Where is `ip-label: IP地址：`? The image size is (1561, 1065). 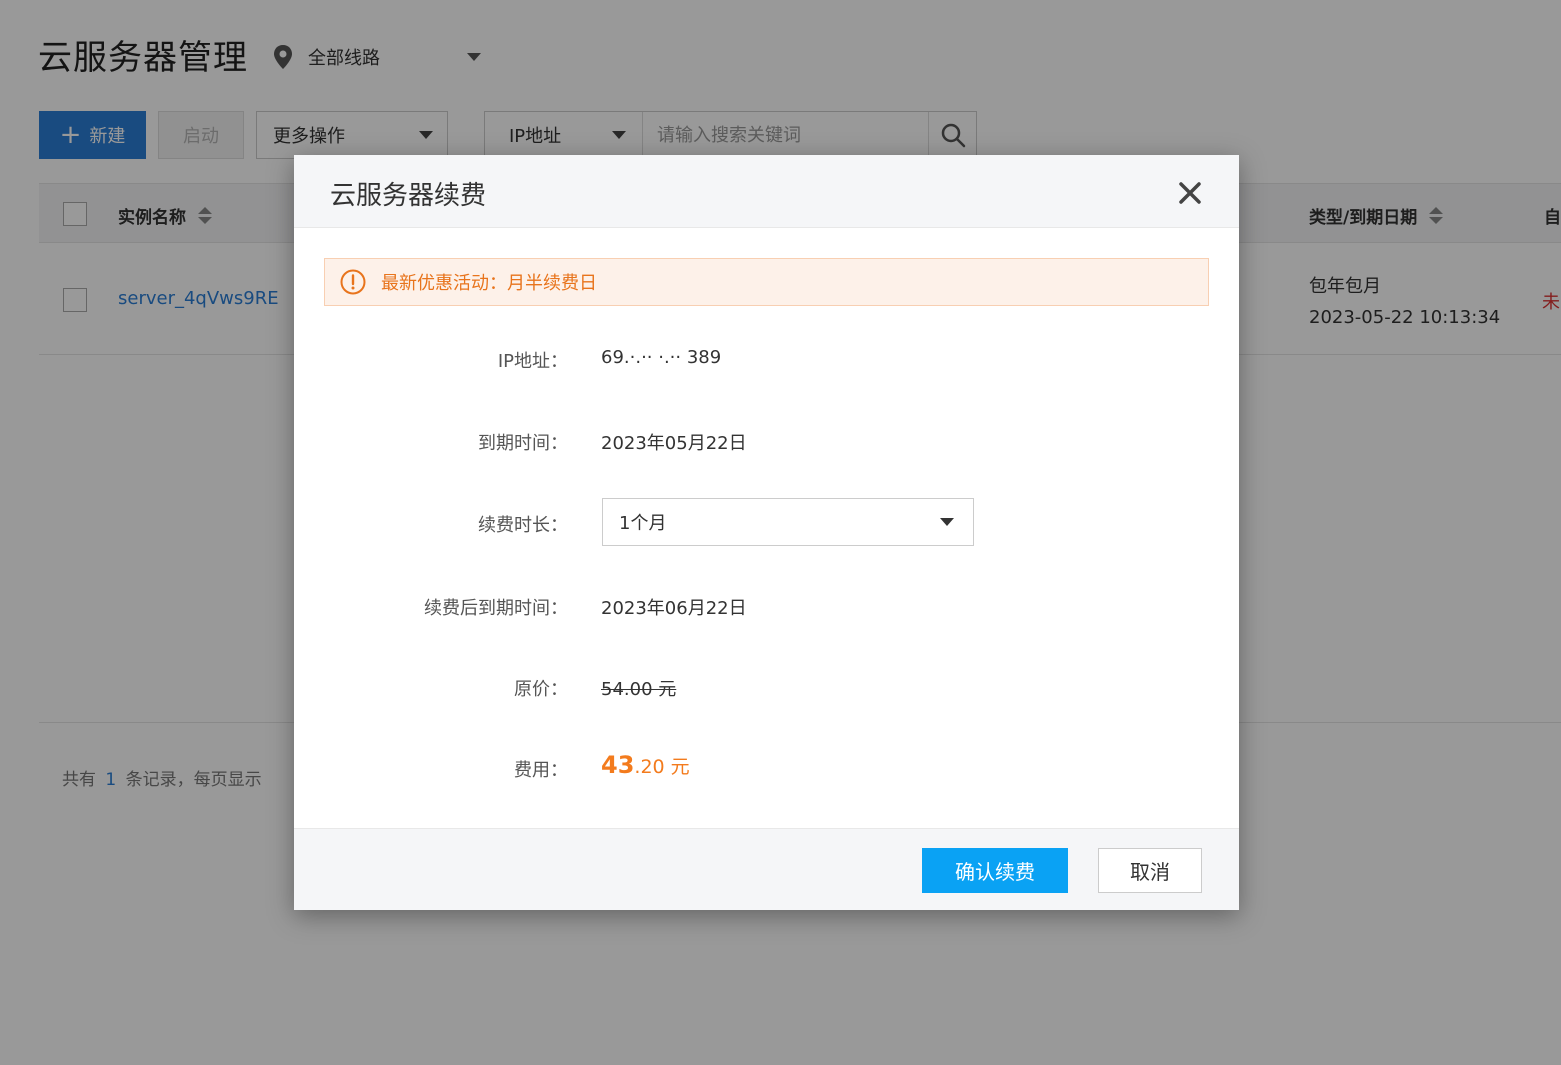 ip-label: IP地址： is located at coordinates (532, 361).